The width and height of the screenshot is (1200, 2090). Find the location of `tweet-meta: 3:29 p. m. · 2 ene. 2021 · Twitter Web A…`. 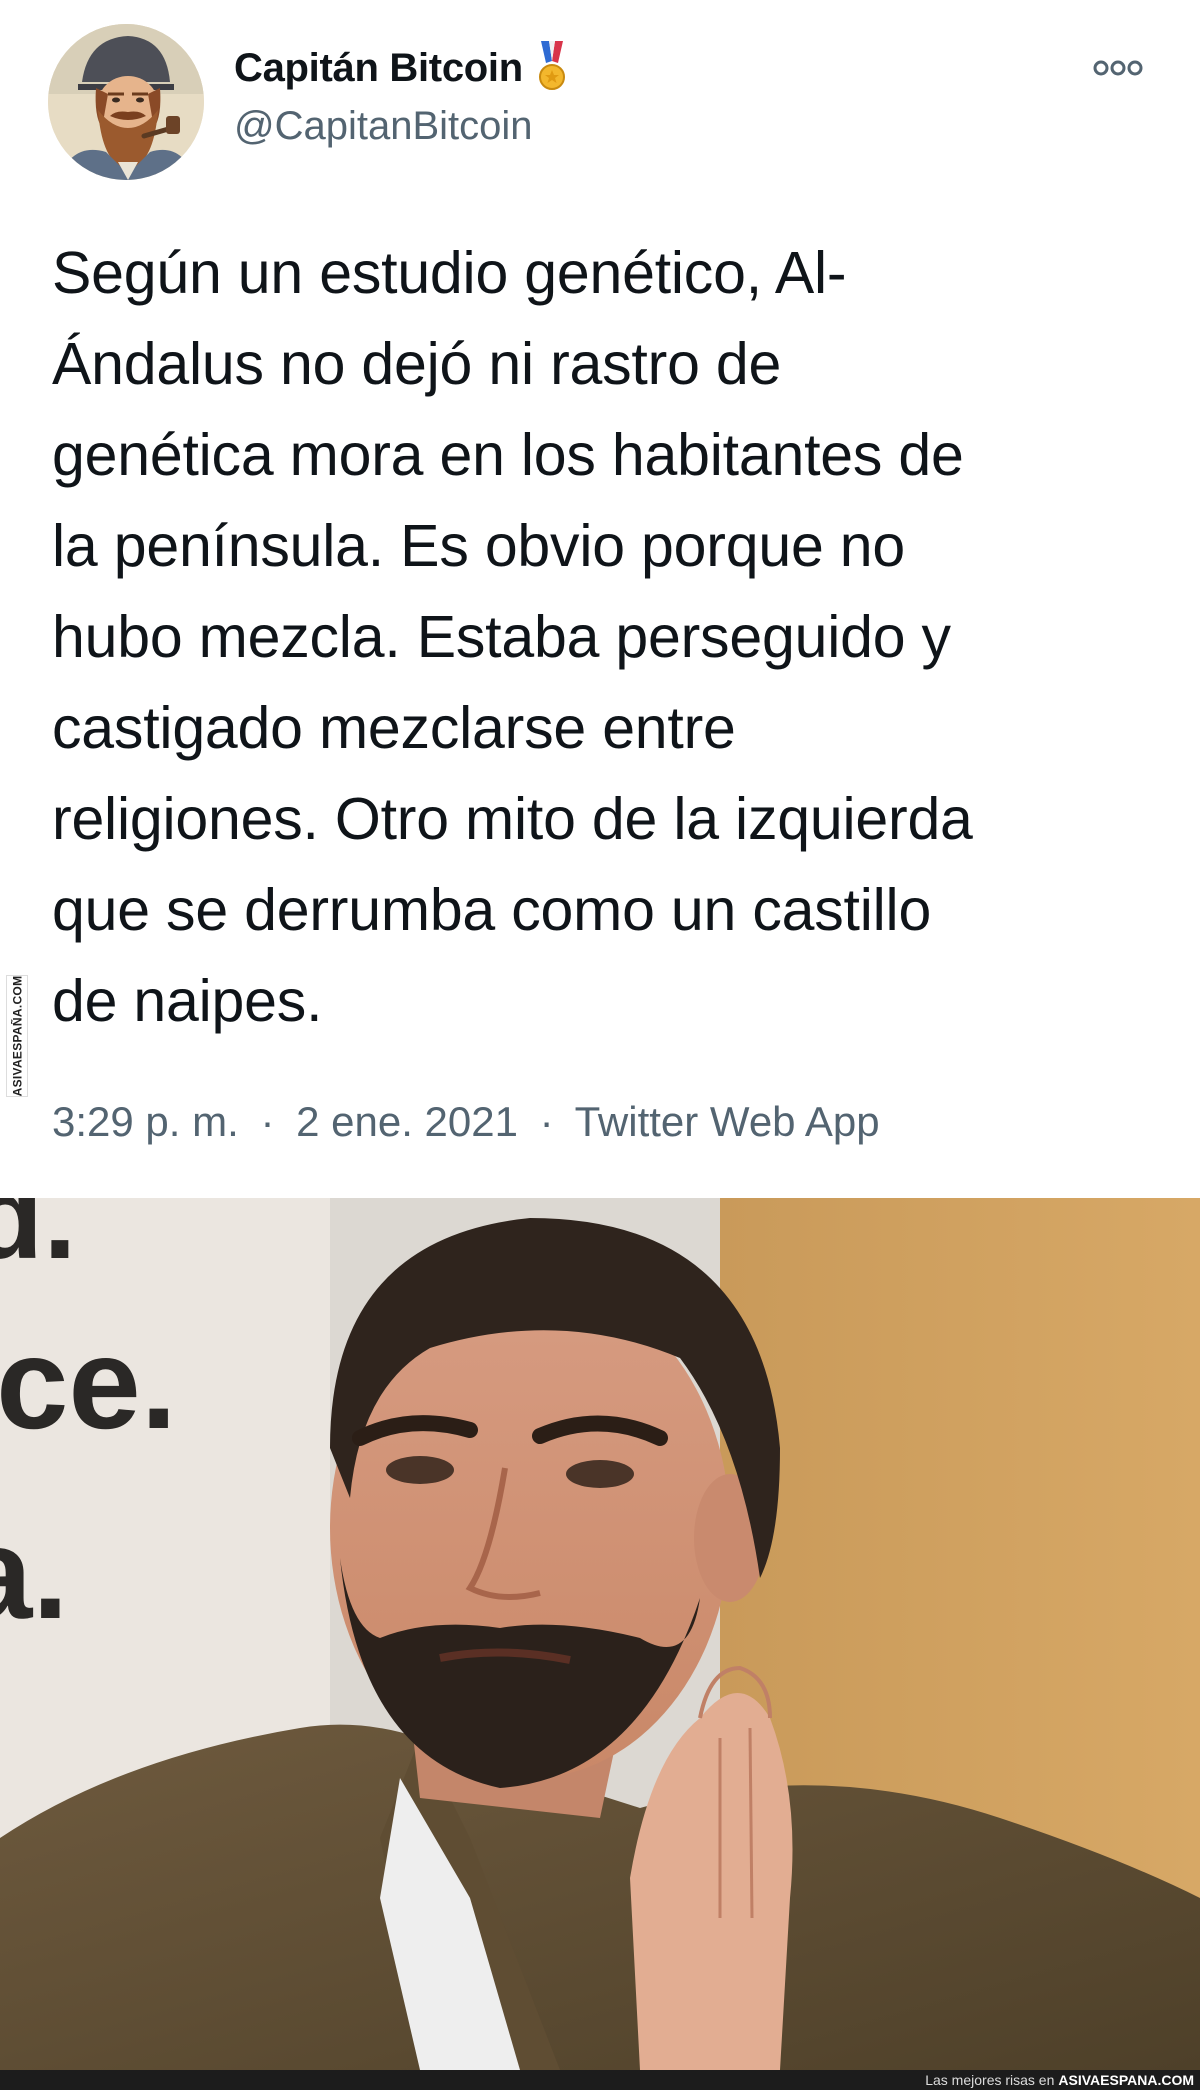

tweet-meta: 3:29 p. m. · 2 ene. 2021 · Twitter Web A… is located at coordinates (466, 1122).